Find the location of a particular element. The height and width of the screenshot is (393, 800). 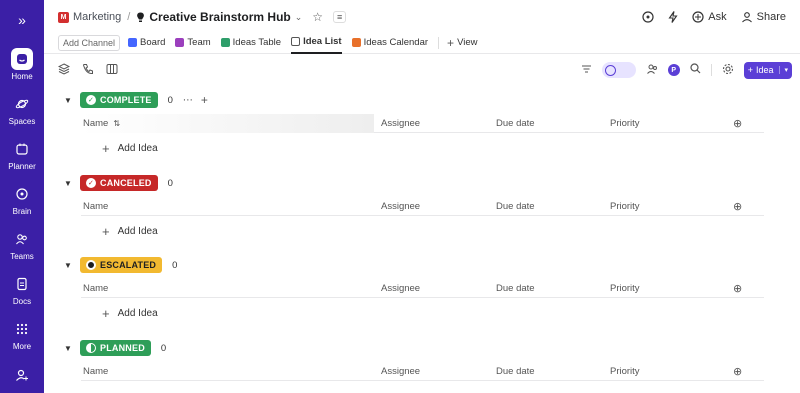

assignees-icon is located at coordinates (652, 70).